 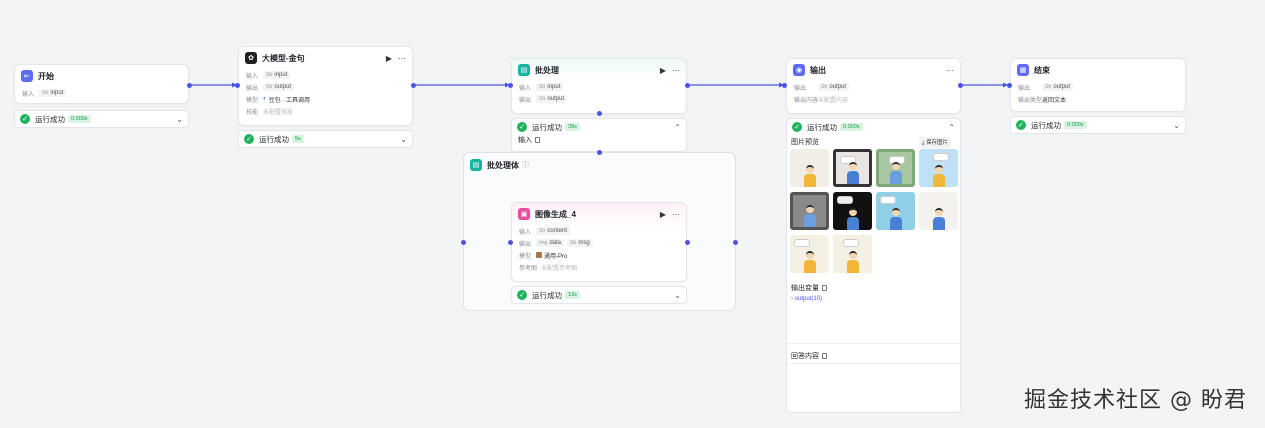 I want to click on start-node-title: 开始, so click(x=46, y=76).